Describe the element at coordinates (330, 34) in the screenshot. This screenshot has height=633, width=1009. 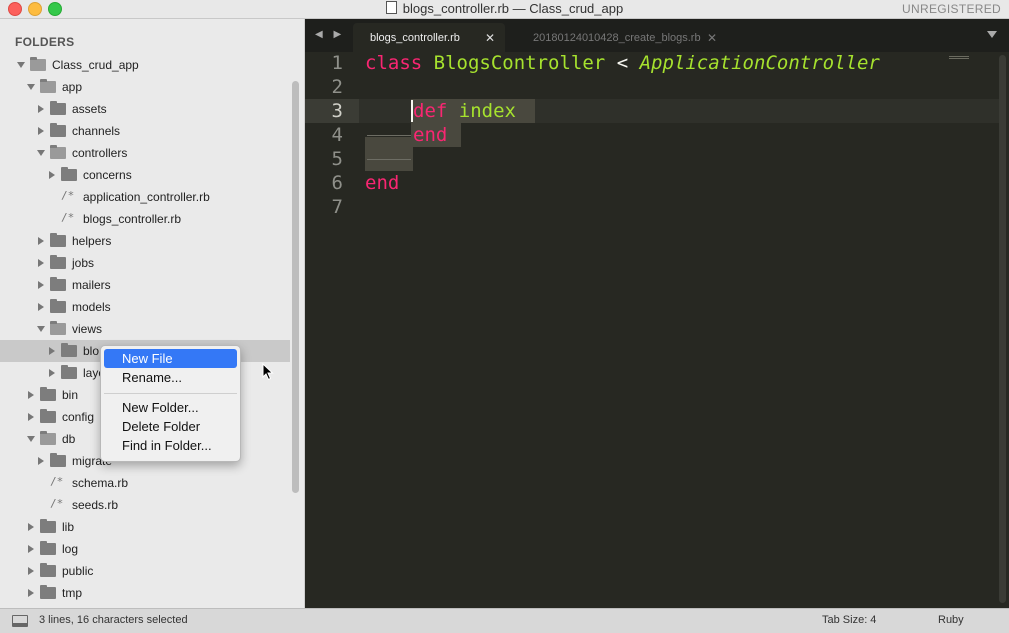
I see `tab-nav-arrows-icon: ◀ ▶` at that location.